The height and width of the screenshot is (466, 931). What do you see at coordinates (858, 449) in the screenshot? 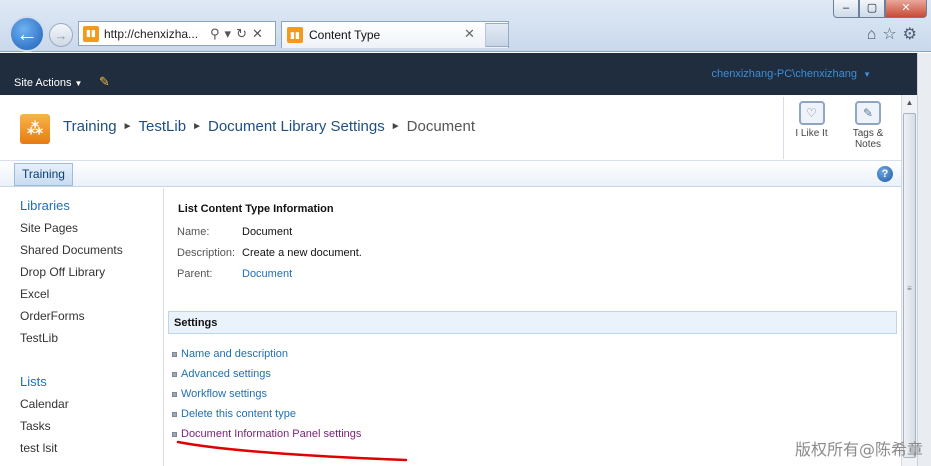
I see `copyright-watermark: 版权所有@陈希章` at bounding box center [858, 449].